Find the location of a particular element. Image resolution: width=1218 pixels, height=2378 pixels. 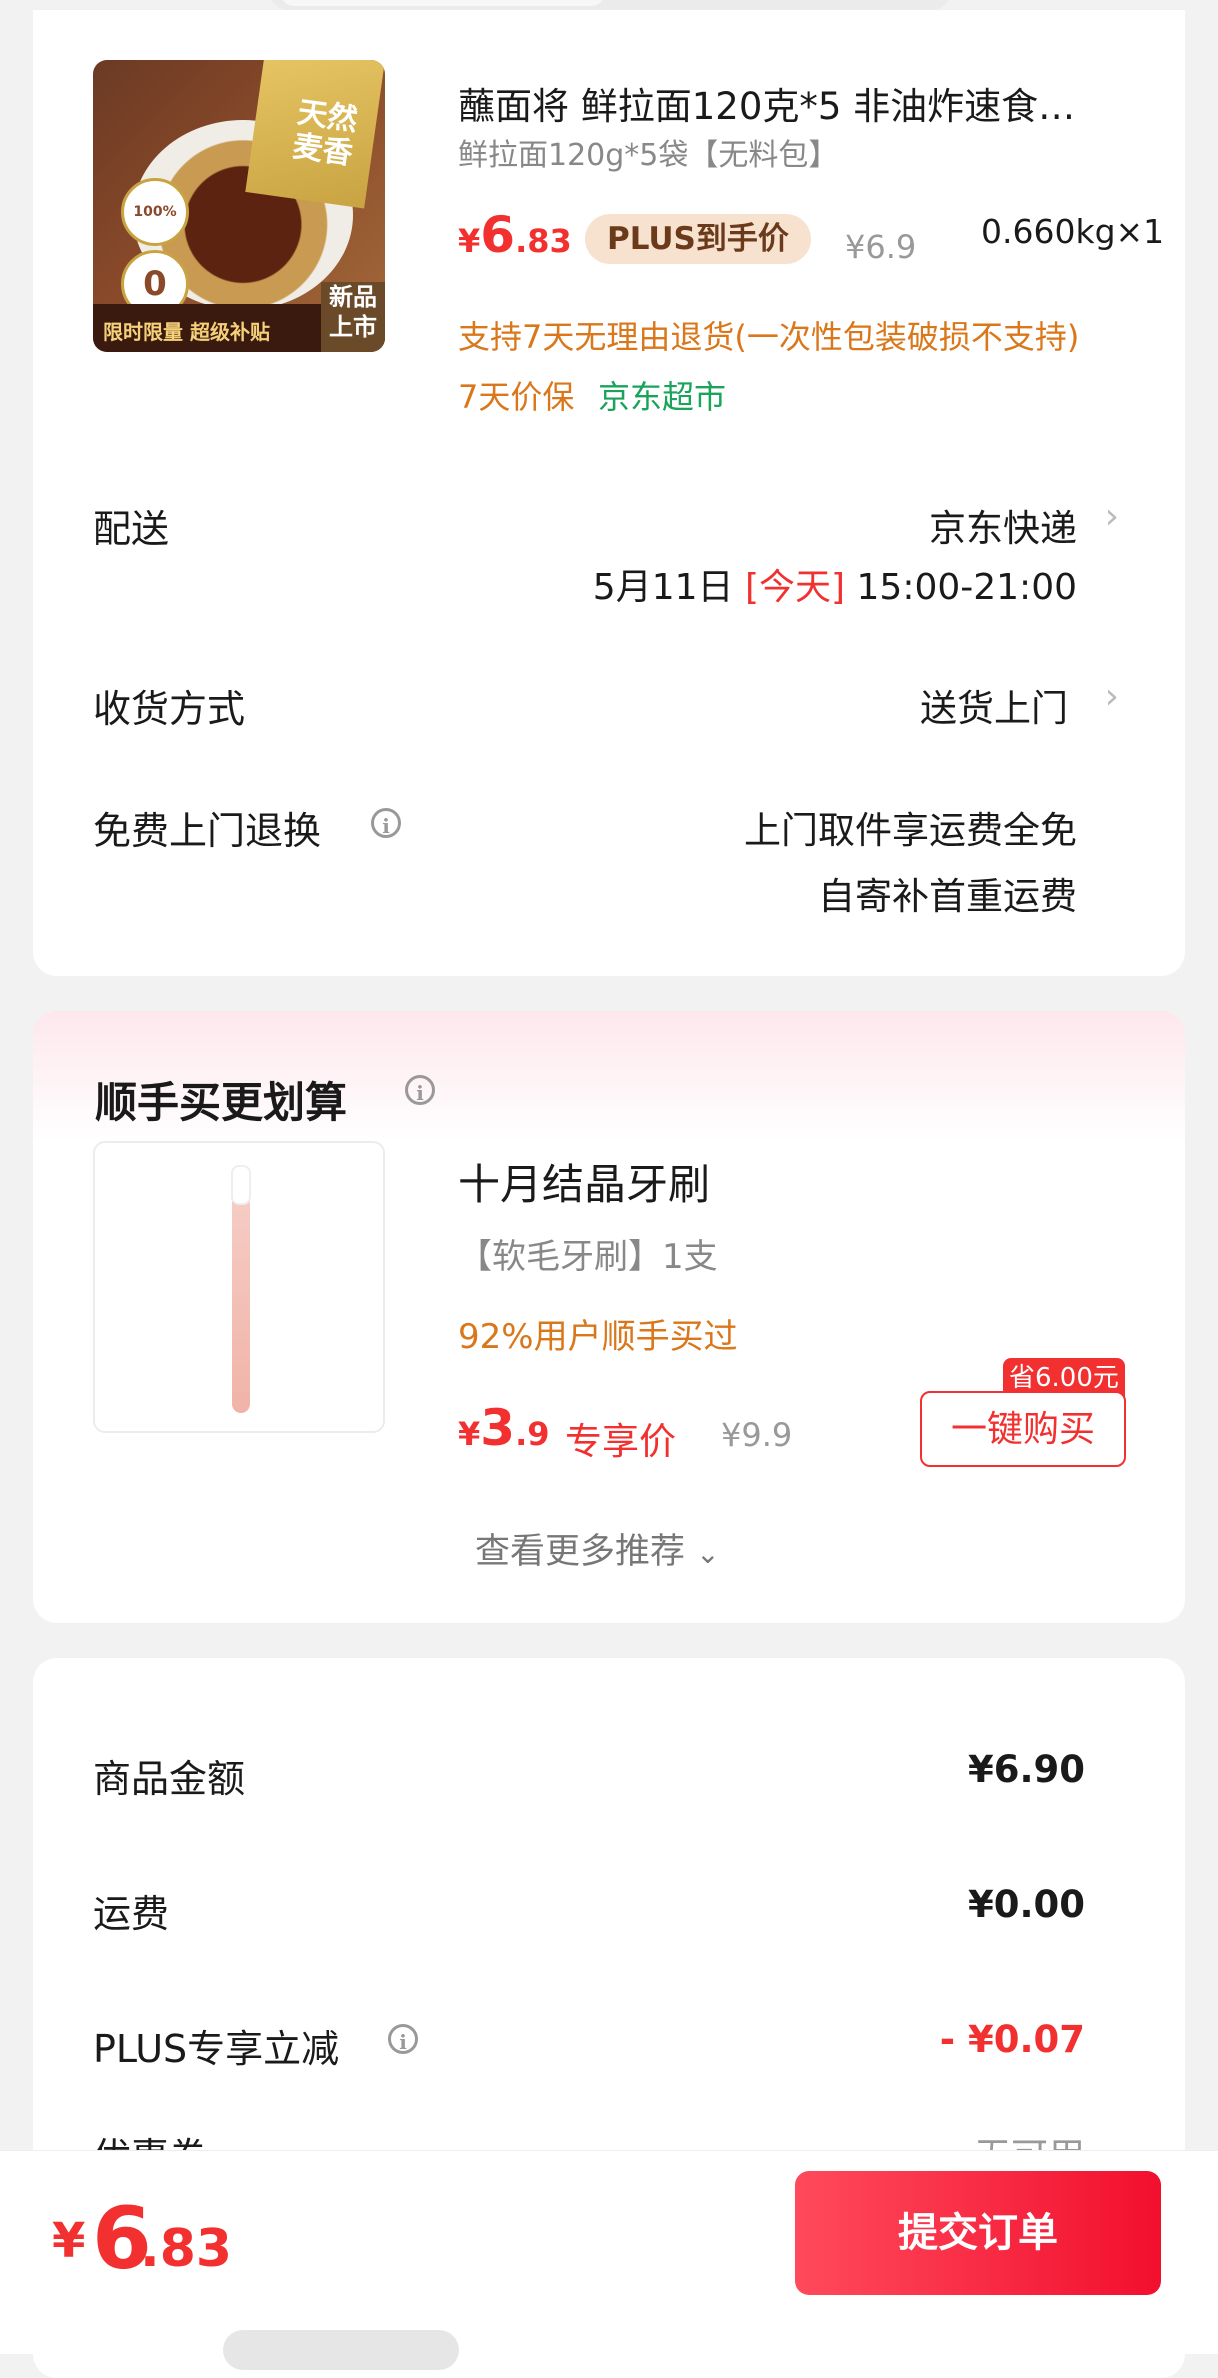

one-click-buy-button: 一键购买 is located at coordinates (1023, 1429).